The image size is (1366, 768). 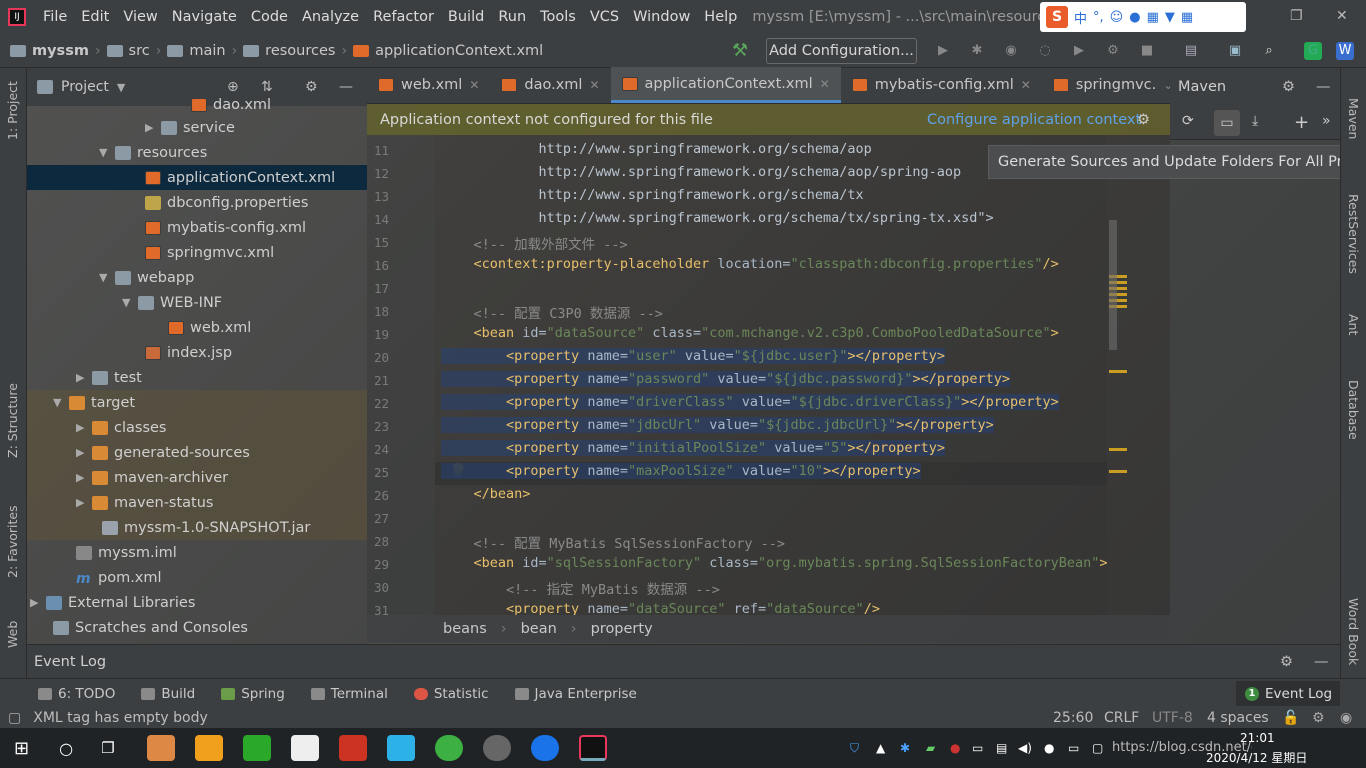 I want to click on tree-item: m pom.xml, so click(x=119, y=577).